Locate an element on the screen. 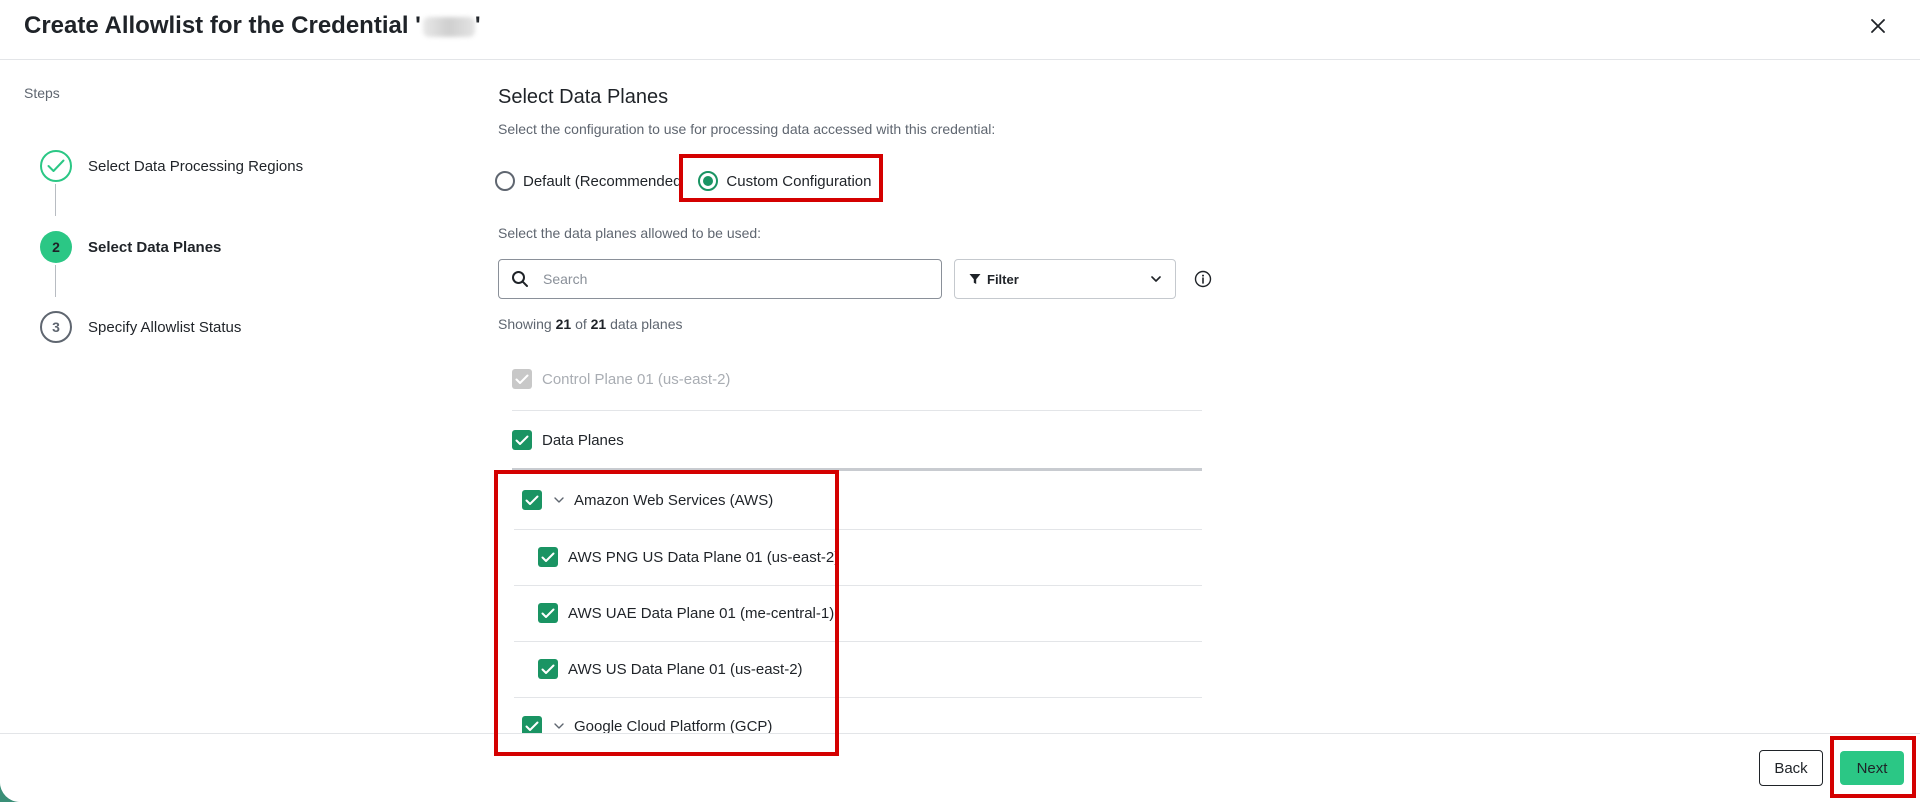 This screenshot has height=802, width=1920. close-icon is located at coordinates (1878, 26).